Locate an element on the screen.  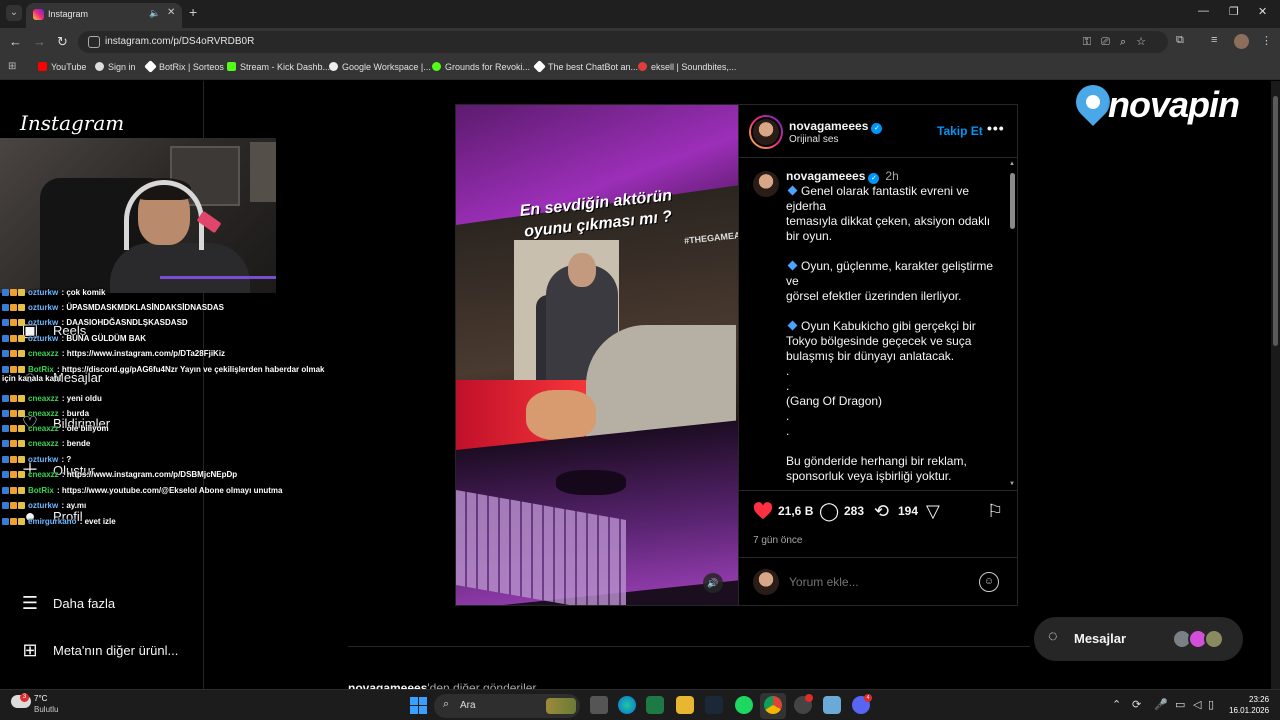
author-username: novagameees ✓ is located at coordinates (836, 126).